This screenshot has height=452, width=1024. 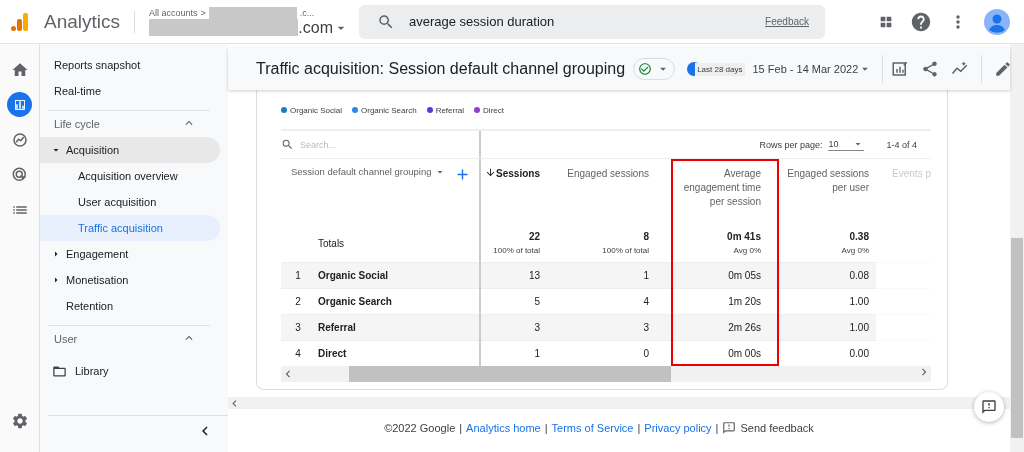 I want to click on legend-label: Organic Search, so click(x=389, y=110).